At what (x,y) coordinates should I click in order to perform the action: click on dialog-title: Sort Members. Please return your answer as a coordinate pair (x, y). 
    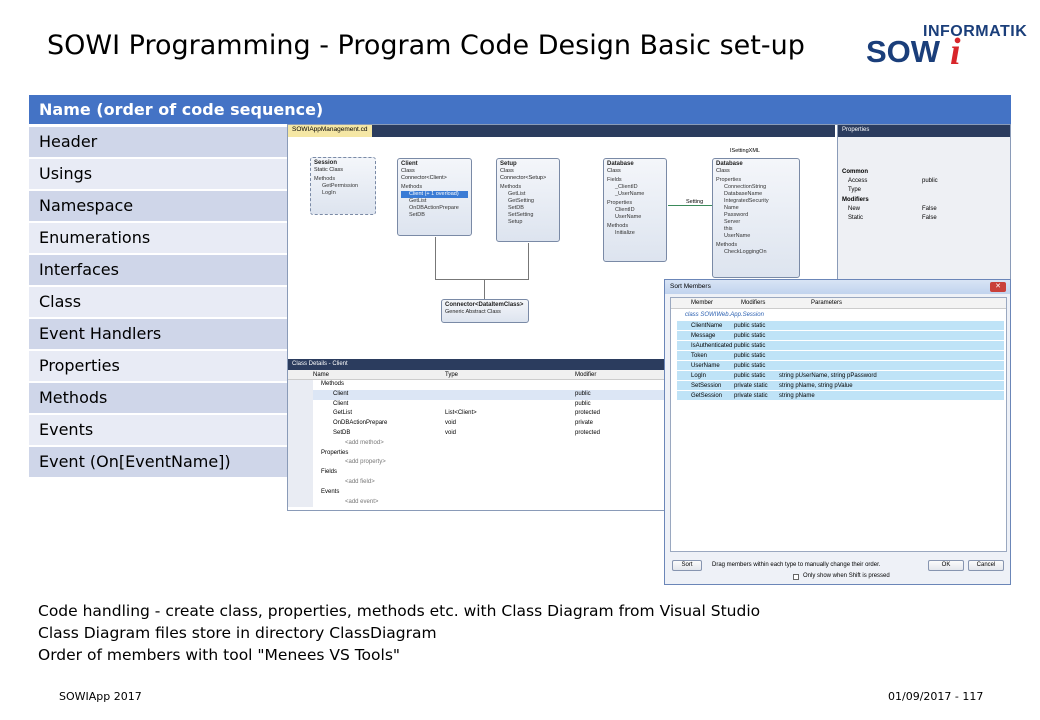
    Looking at the image, I should click on (837, 287).